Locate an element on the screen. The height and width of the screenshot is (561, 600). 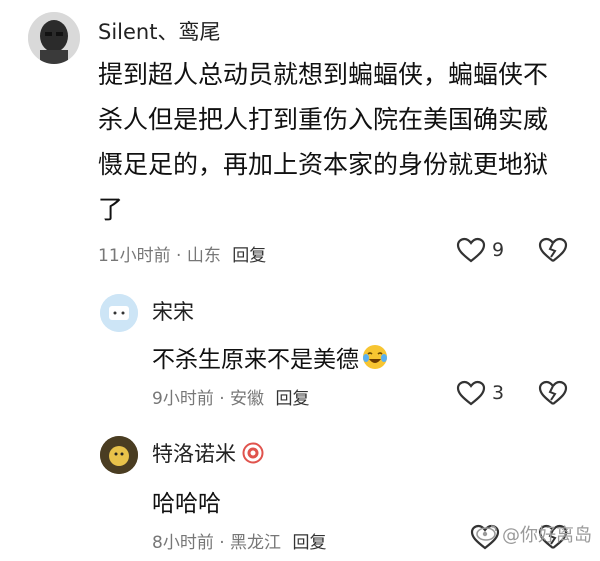
like-button: 3 is located at coordinates (480, 393).